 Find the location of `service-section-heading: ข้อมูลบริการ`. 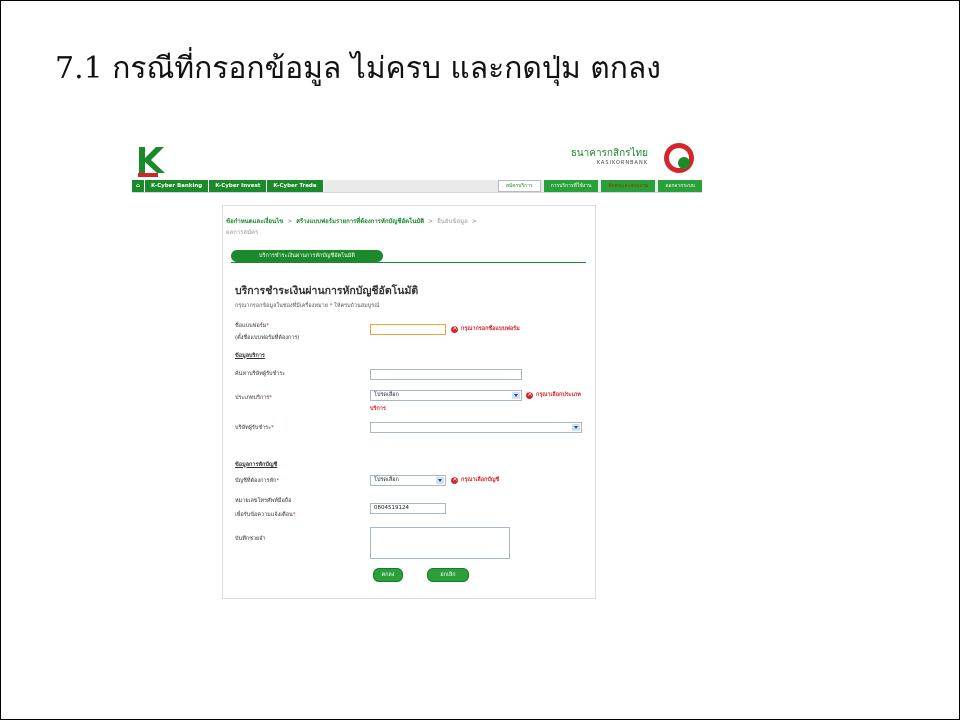

service-section-heading: ข้อมูลบริการ is located at coordinates (250, 356).